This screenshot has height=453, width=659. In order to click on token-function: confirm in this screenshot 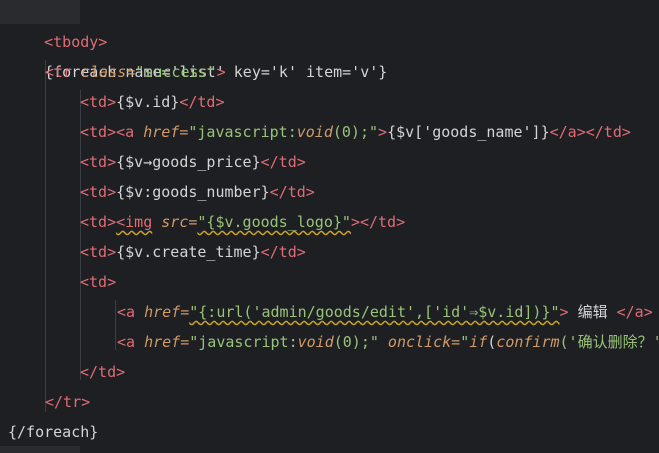, I will do `click(528, 342)`.